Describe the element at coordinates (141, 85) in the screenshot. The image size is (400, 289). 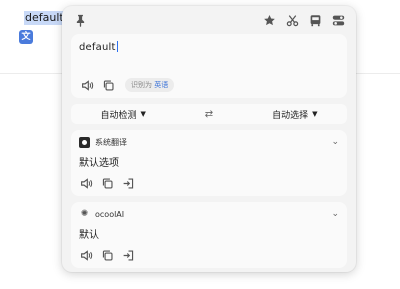
I see `detected-label: 识别为` at that location.